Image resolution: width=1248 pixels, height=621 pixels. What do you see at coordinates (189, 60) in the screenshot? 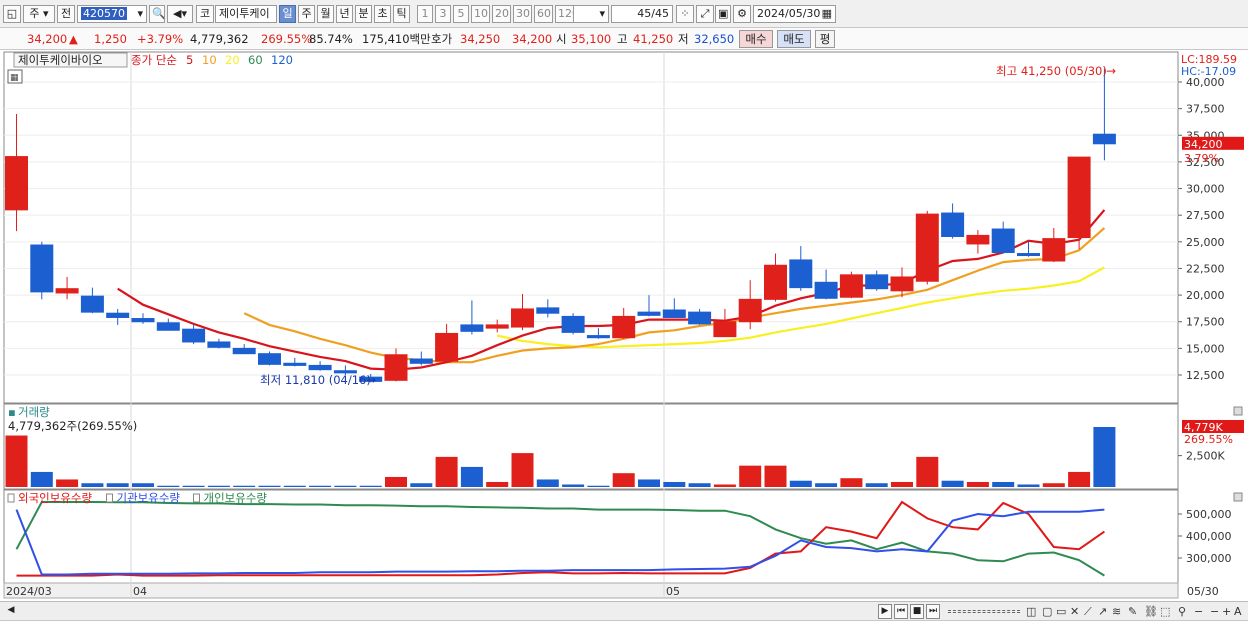
I see `ma-period-0: 5` at bounding box center [189, 60].